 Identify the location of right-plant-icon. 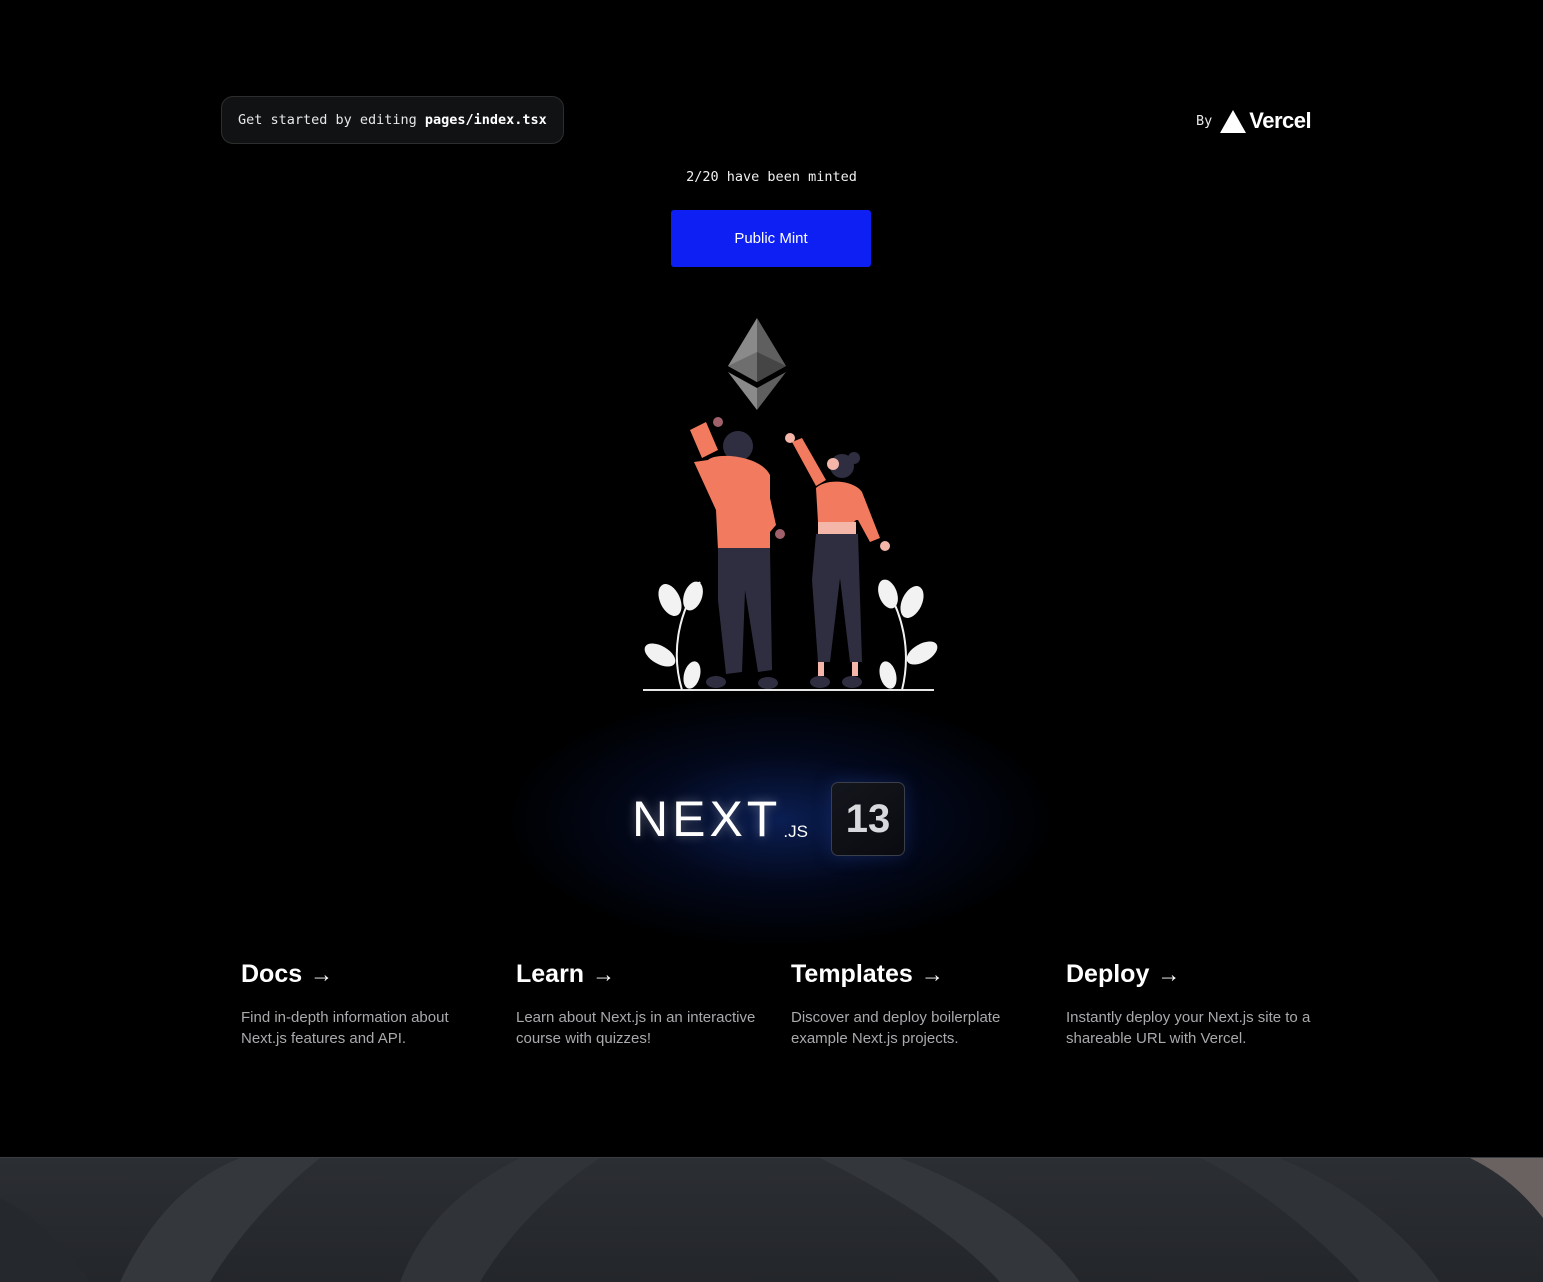
(908, 635).